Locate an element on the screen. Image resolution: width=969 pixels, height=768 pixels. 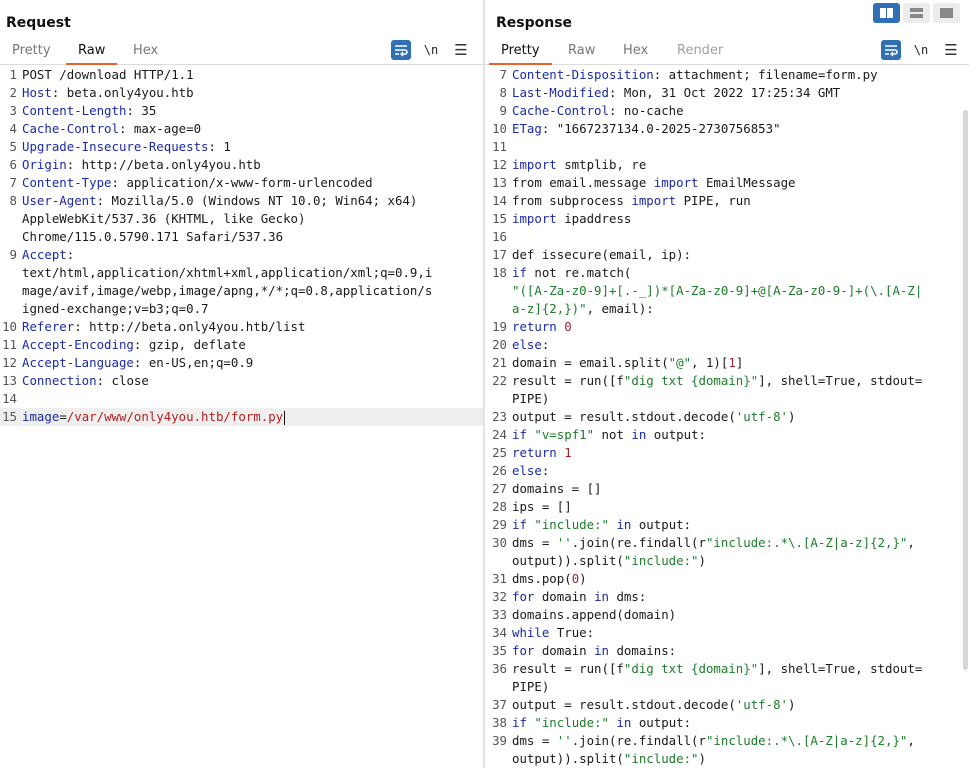
tab-response-render: Render is located at coordinates (700, 54).